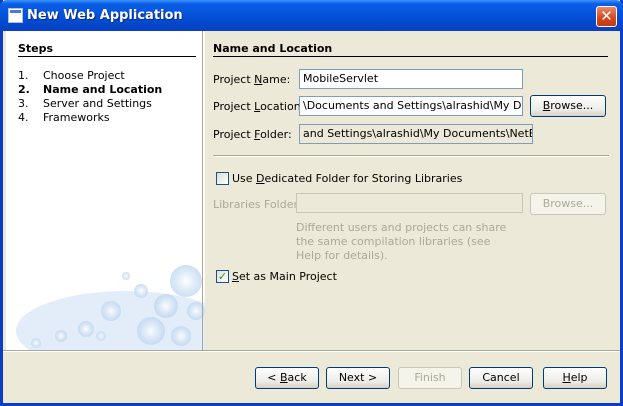 The image size is (623, 406). I want to click on step-item: 3. Server and Settings, so click(85, 103).